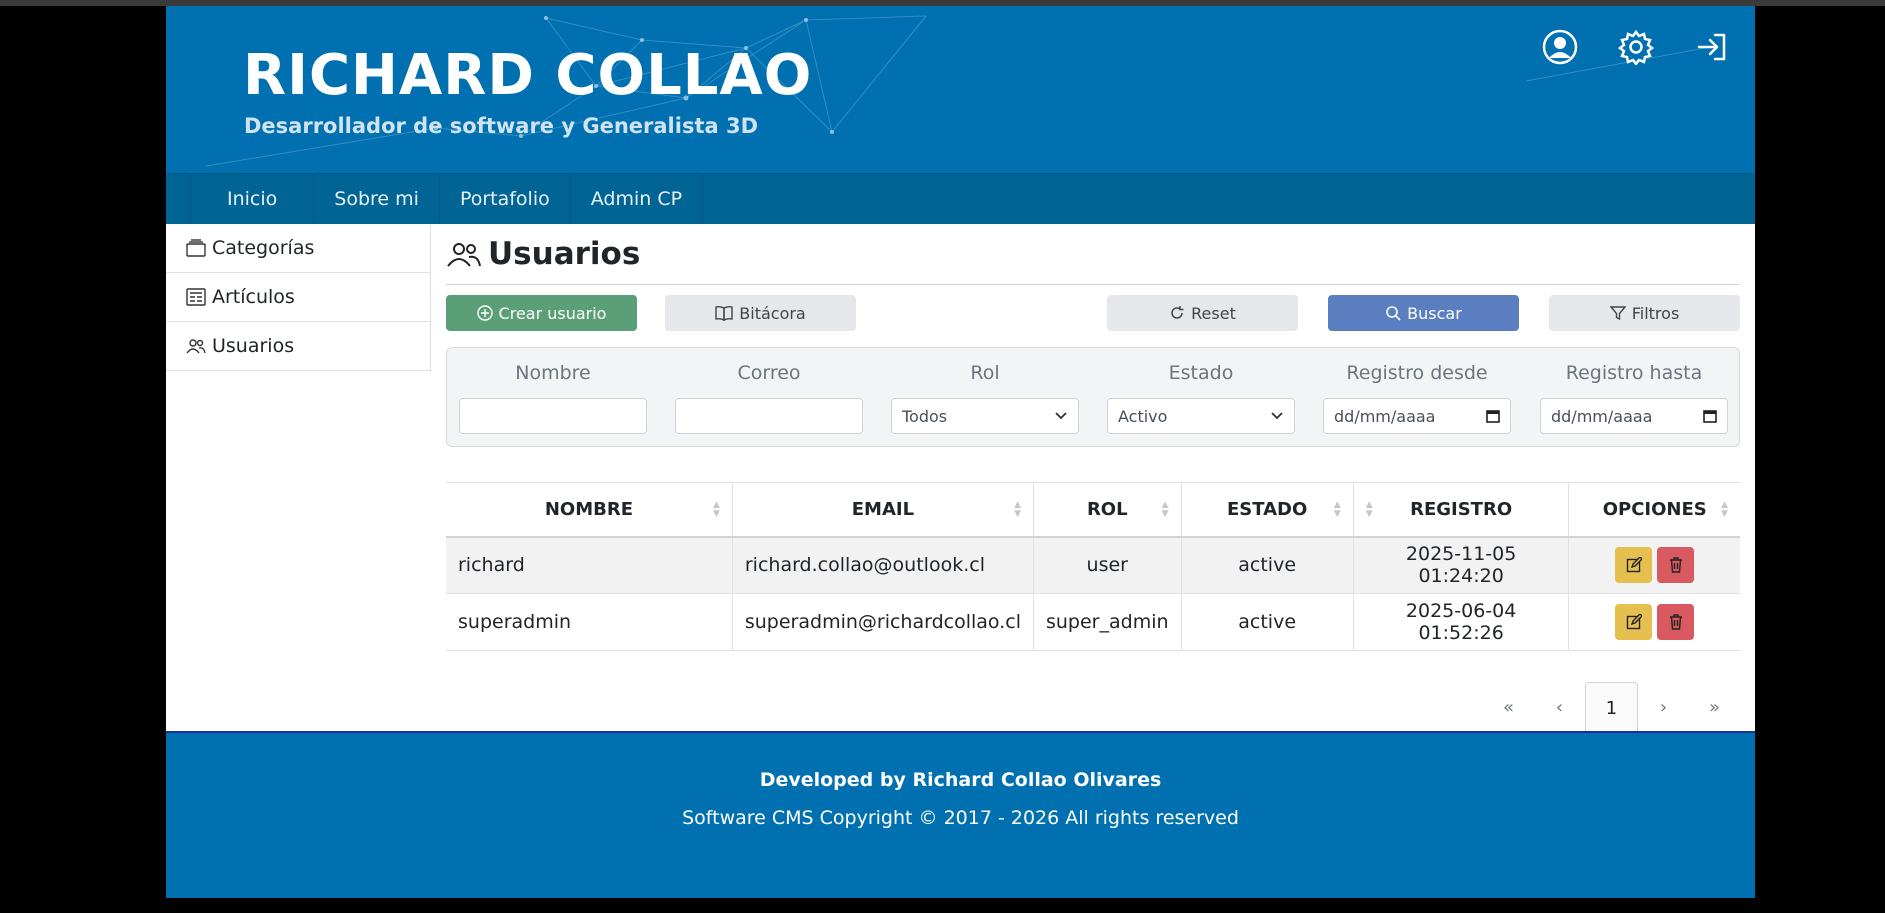 This screenshot has width=1885, height=913. What do you see at coordinates (1202, 313) in the screenshot?
I see `reset-button: Reset` at bounding box center [1202, 313].